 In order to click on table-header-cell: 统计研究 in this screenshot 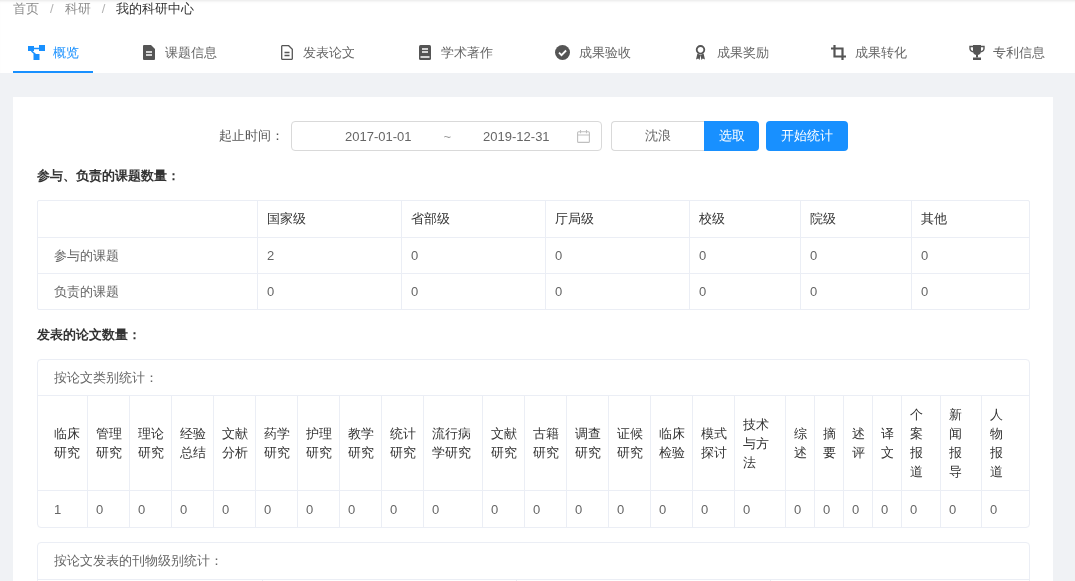, I will do `click(403, 443)`.